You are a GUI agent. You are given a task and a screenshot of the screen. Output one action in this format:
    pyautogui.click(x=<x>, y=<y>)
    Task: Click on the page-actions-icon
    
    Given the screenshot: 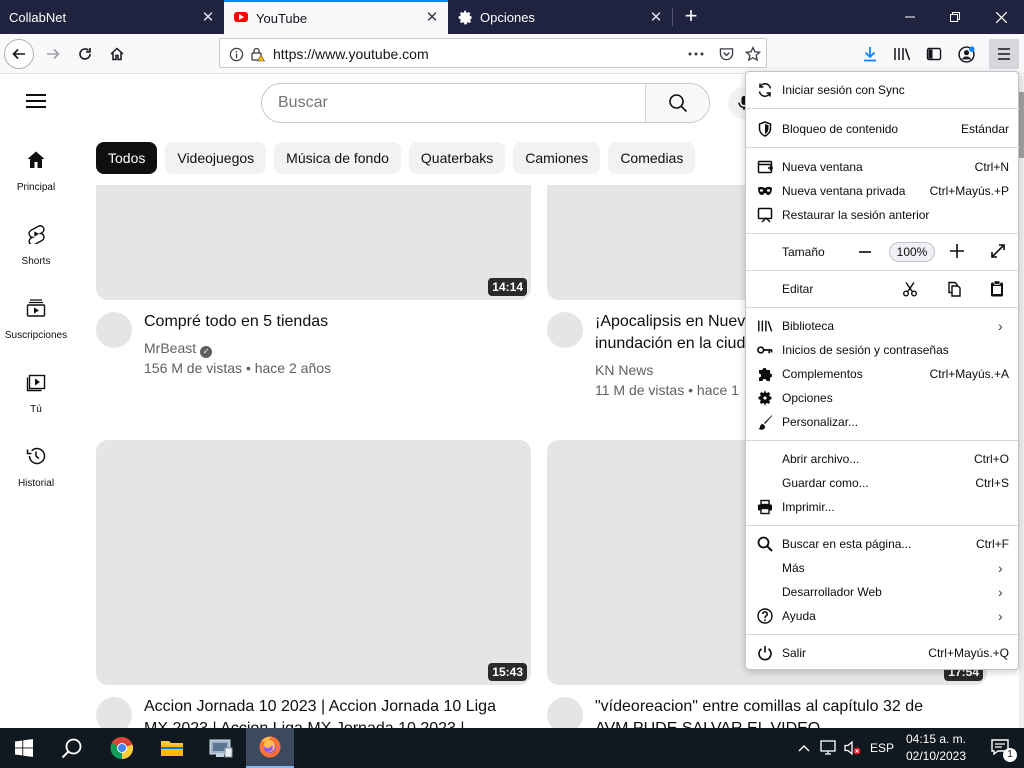 What is the action you would take?
    pyautogui.click(x=696, y=54)
    